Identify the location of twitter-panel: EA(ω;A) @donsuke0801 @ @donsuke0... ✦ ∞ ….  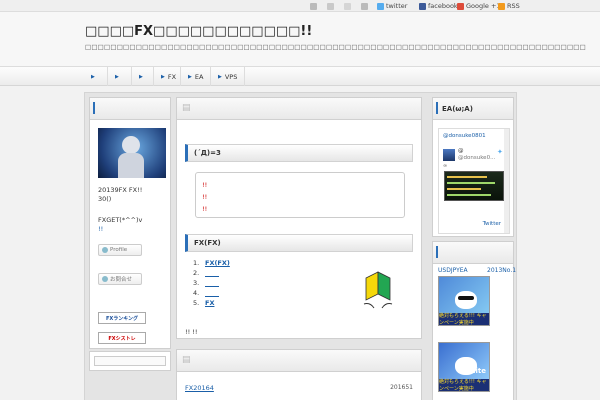
(473, 167).